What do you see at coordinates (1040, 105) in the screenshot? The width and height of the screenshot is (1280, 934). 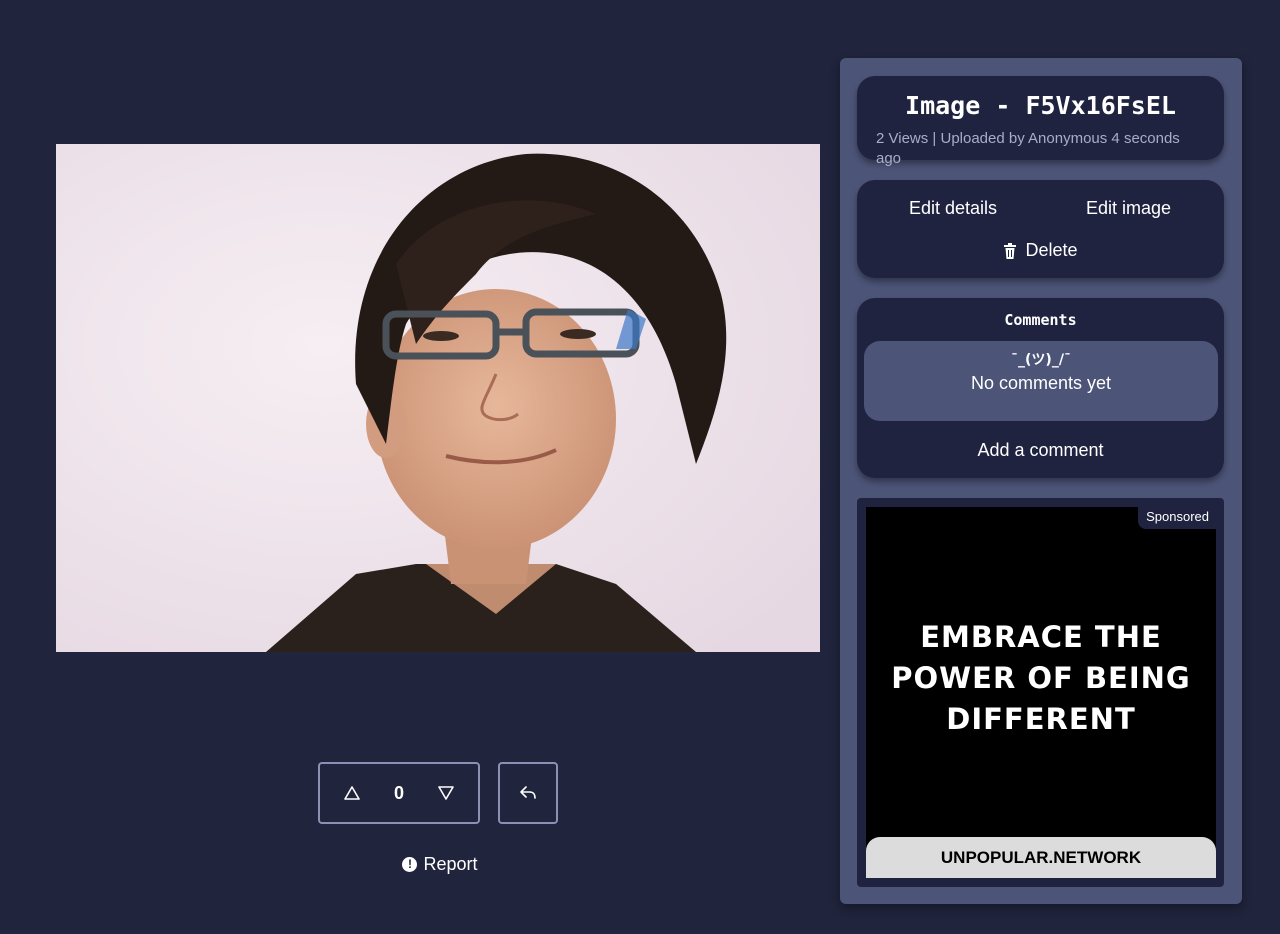 I see `image-title: Image - F5Vx16FsEL` at bounding box center [1040, 105].